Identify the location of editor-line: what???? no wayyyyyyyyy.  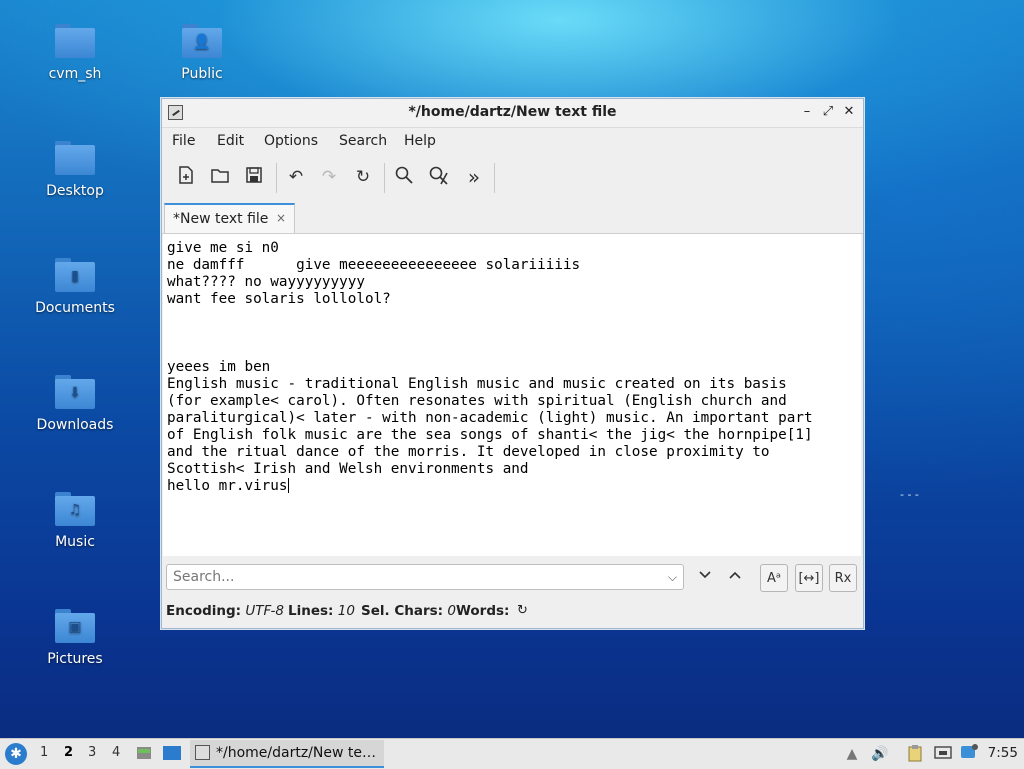
(266, 282).